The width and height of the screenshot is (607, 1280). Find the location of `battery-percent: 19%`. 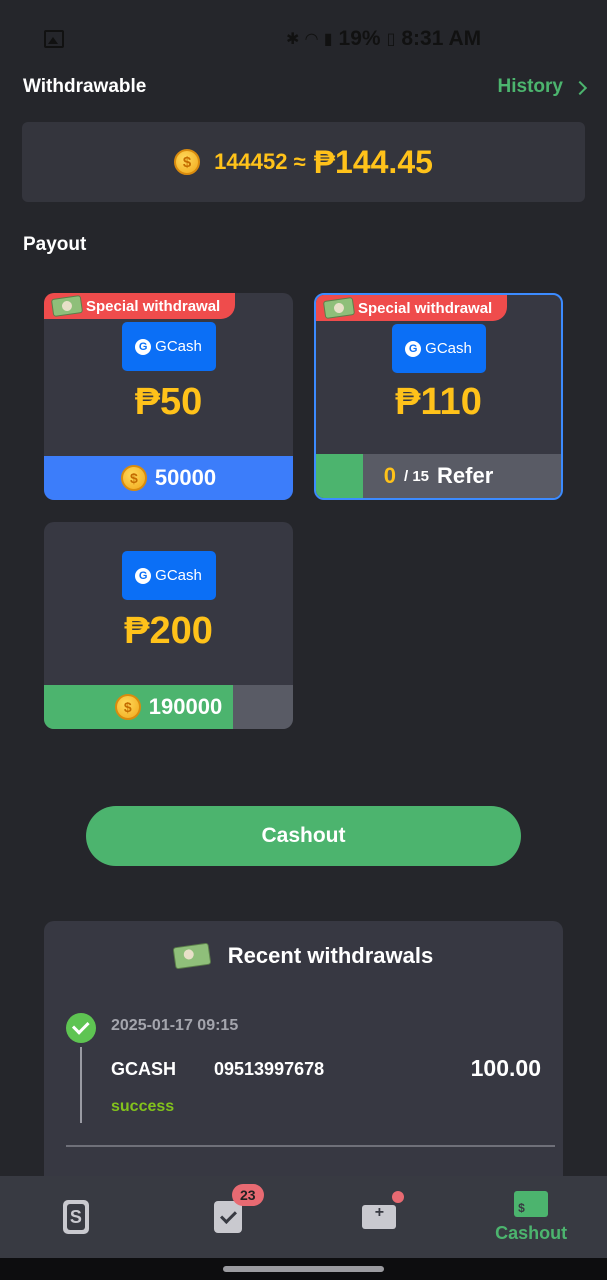

battery-percent: 19% is located at coordinates (359, 38).